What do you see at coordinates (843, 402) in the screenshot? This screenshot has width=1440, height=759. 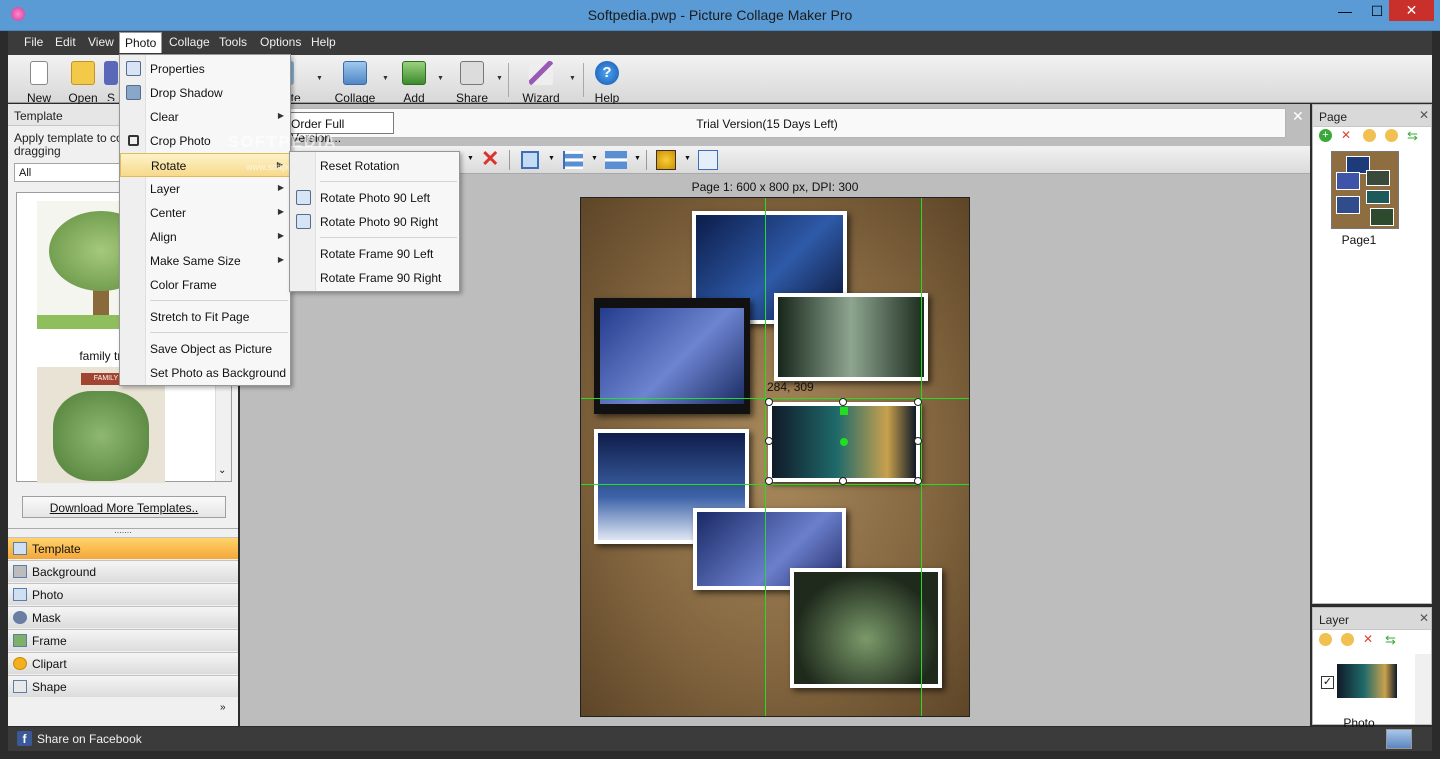 I see `resize-handle-tm` at bounding box center [843, 402].